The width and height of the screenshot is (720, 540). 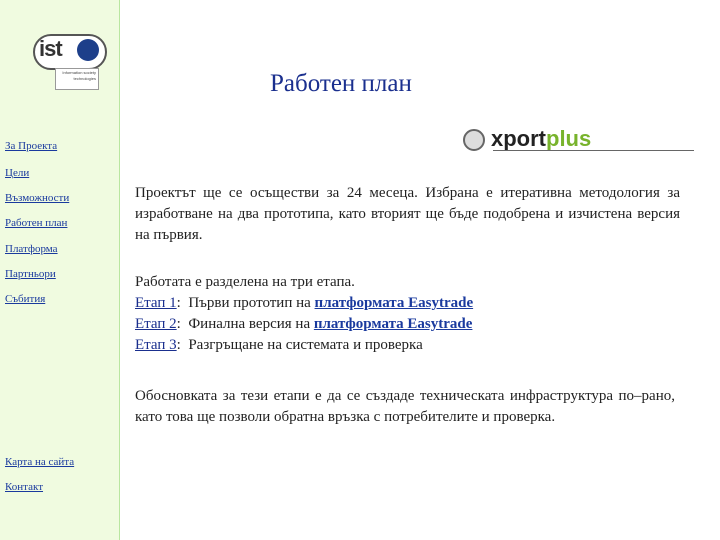 What do you see at coordinates (593, 150) in the screenshot?
I see `logo-underline` at bounding box center [593, 150].